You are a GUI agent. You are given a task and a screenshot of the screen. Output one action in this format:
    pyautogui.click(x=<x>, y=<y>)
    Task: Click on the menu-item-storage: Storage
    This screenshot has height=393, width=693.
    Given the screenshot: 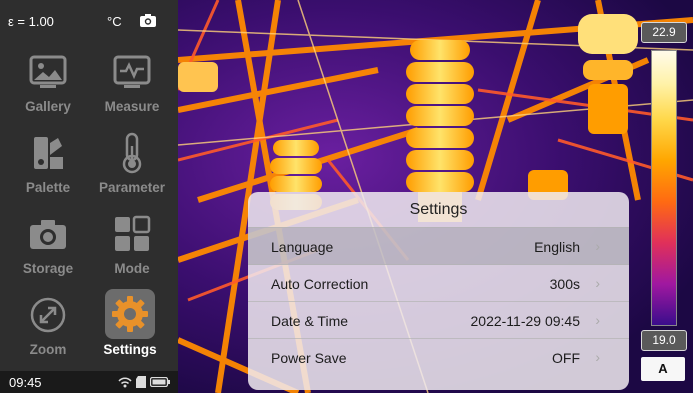 What is the action you would take?
    pyautogui.click(x=48, y=246)
    